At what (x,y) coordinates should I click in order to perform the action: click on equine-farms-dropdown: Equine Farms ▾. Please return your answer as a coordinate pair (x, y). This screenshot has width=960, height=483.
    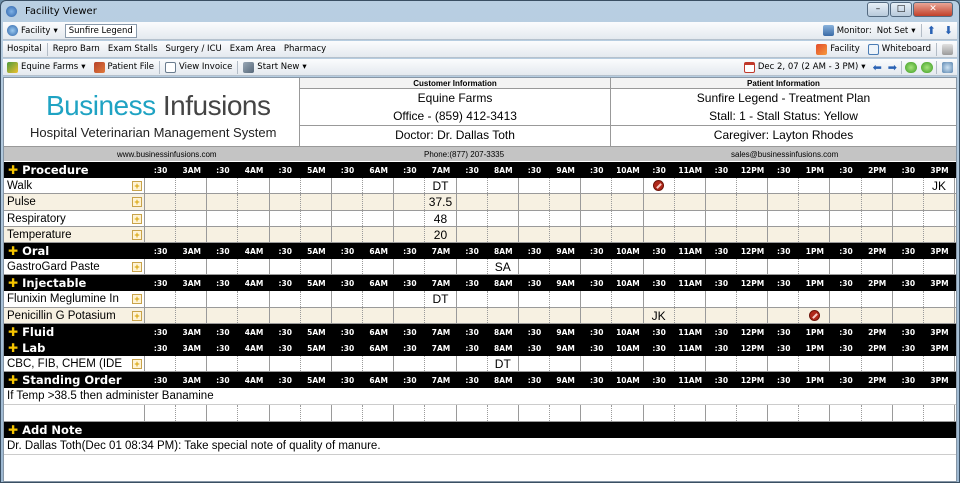
    Looking at the image, I should click on (46, 67).